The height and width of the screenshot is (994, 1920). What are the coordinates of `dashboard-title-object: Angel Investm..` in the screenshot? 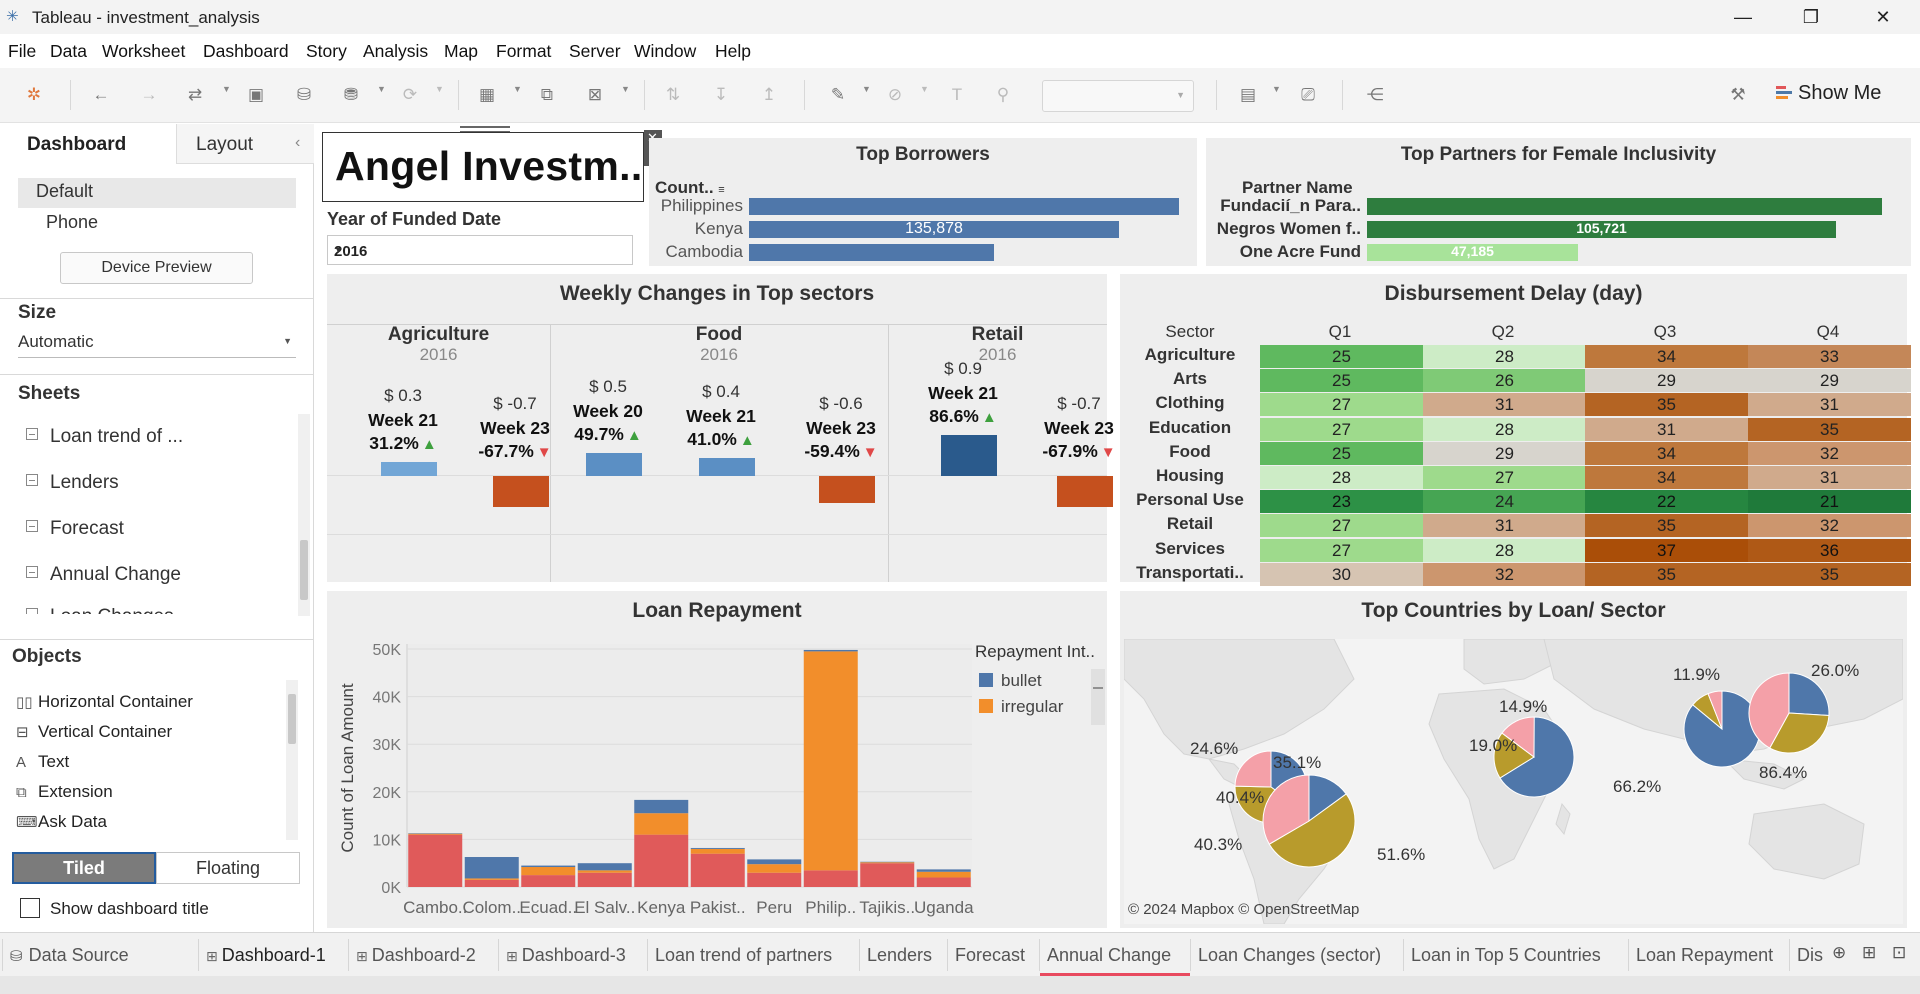 It's located at (483, 167).